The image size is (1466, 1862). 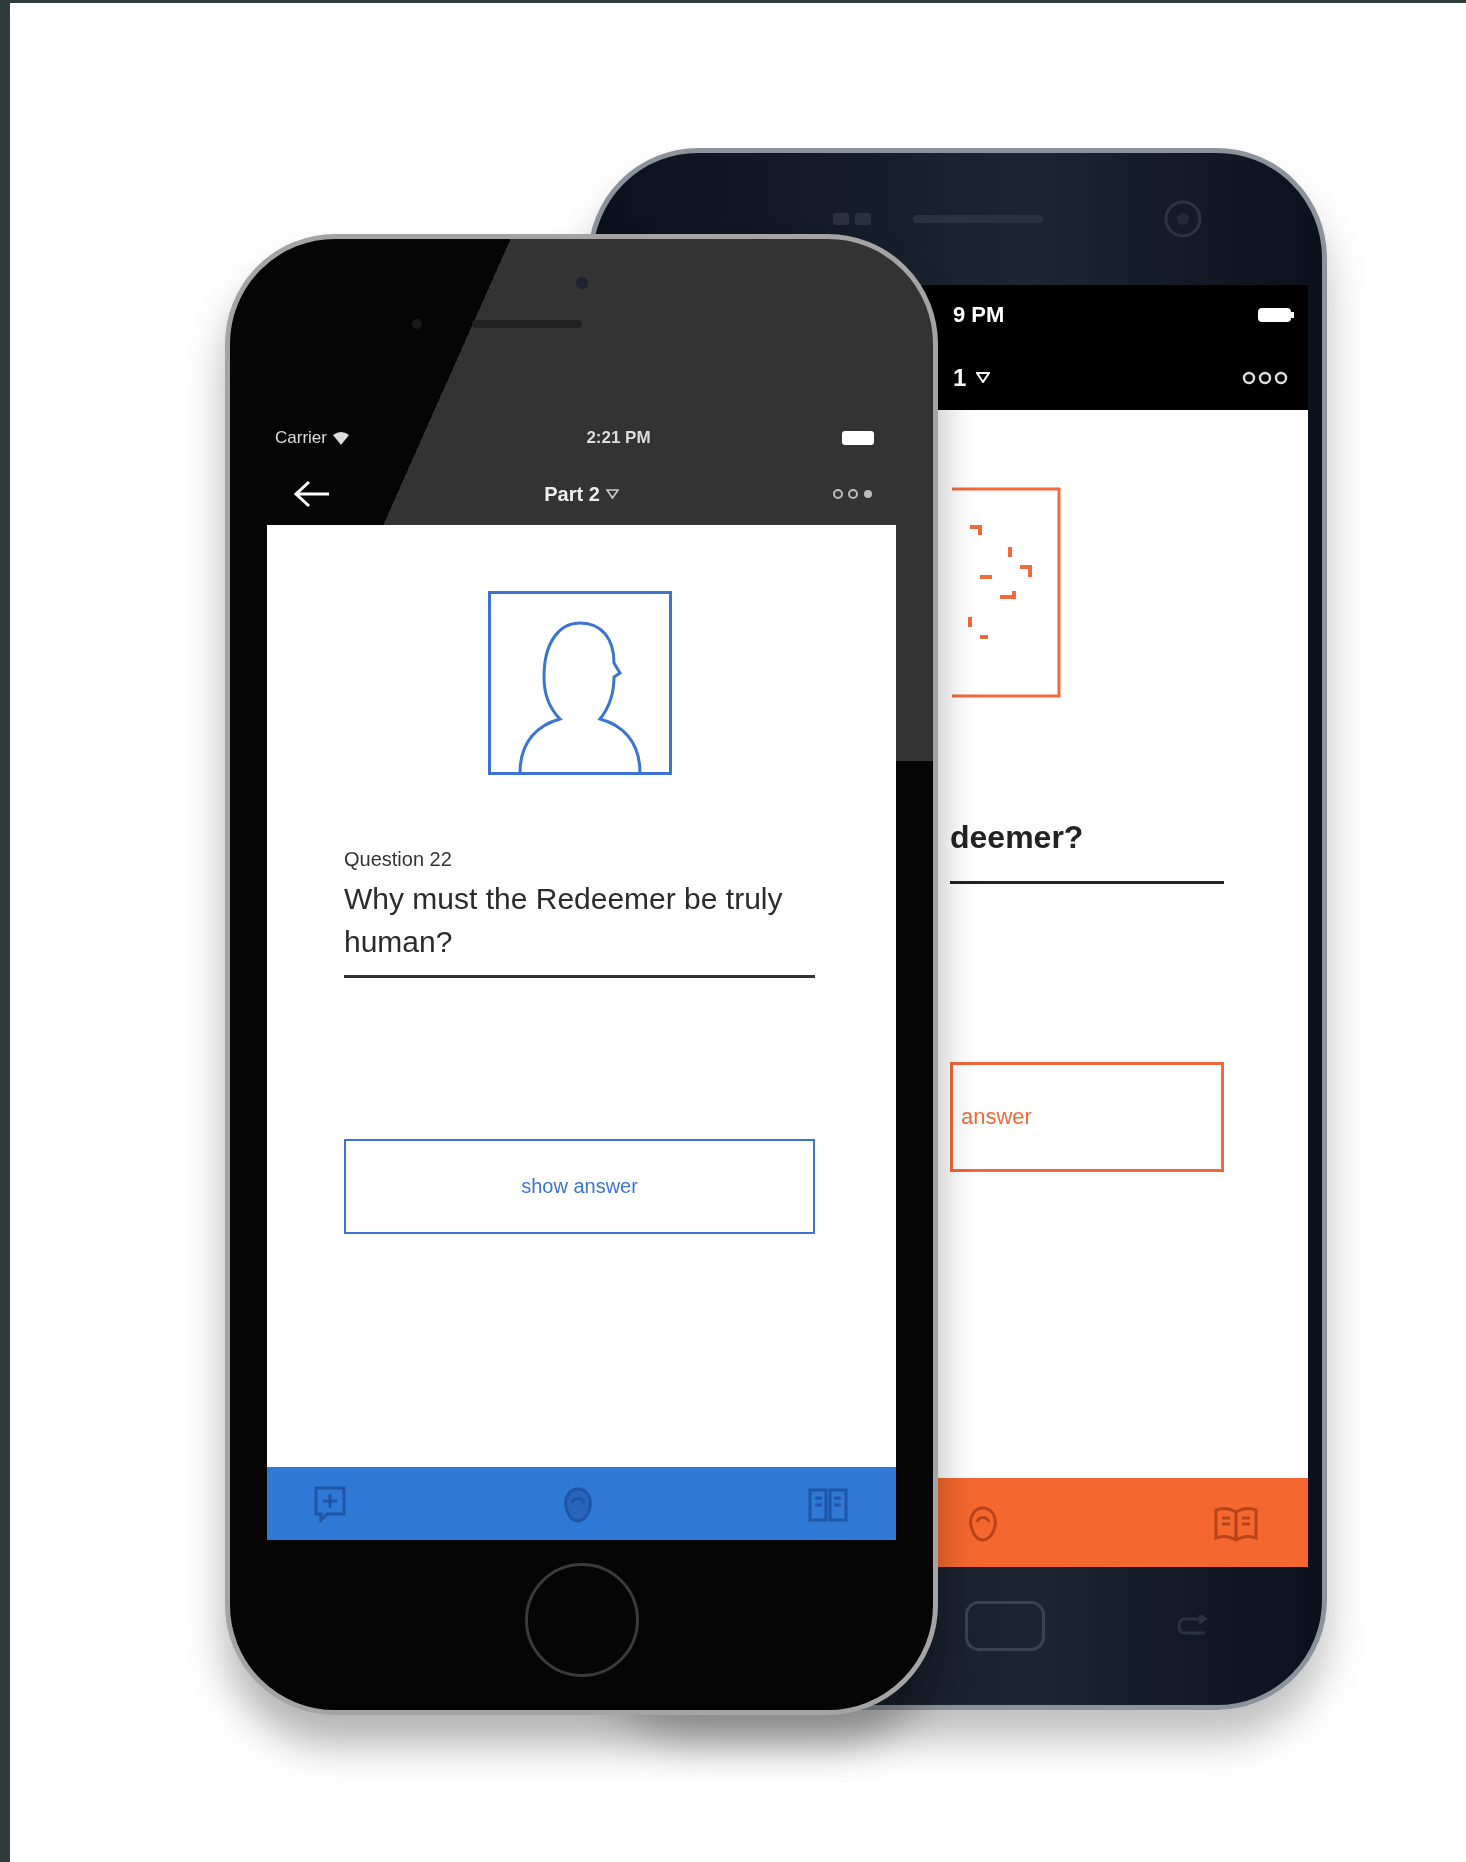 I want to click on part-selector: Part 2, so click(x=581, y=494).